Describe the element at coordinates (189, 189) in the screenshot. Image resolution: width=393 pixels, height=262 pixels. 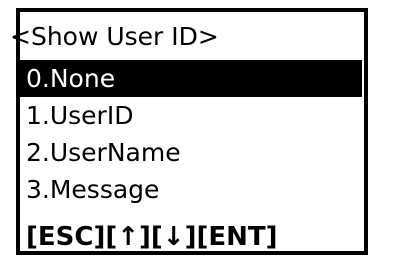
I see `menu-item-message: 3.Message` at that location.